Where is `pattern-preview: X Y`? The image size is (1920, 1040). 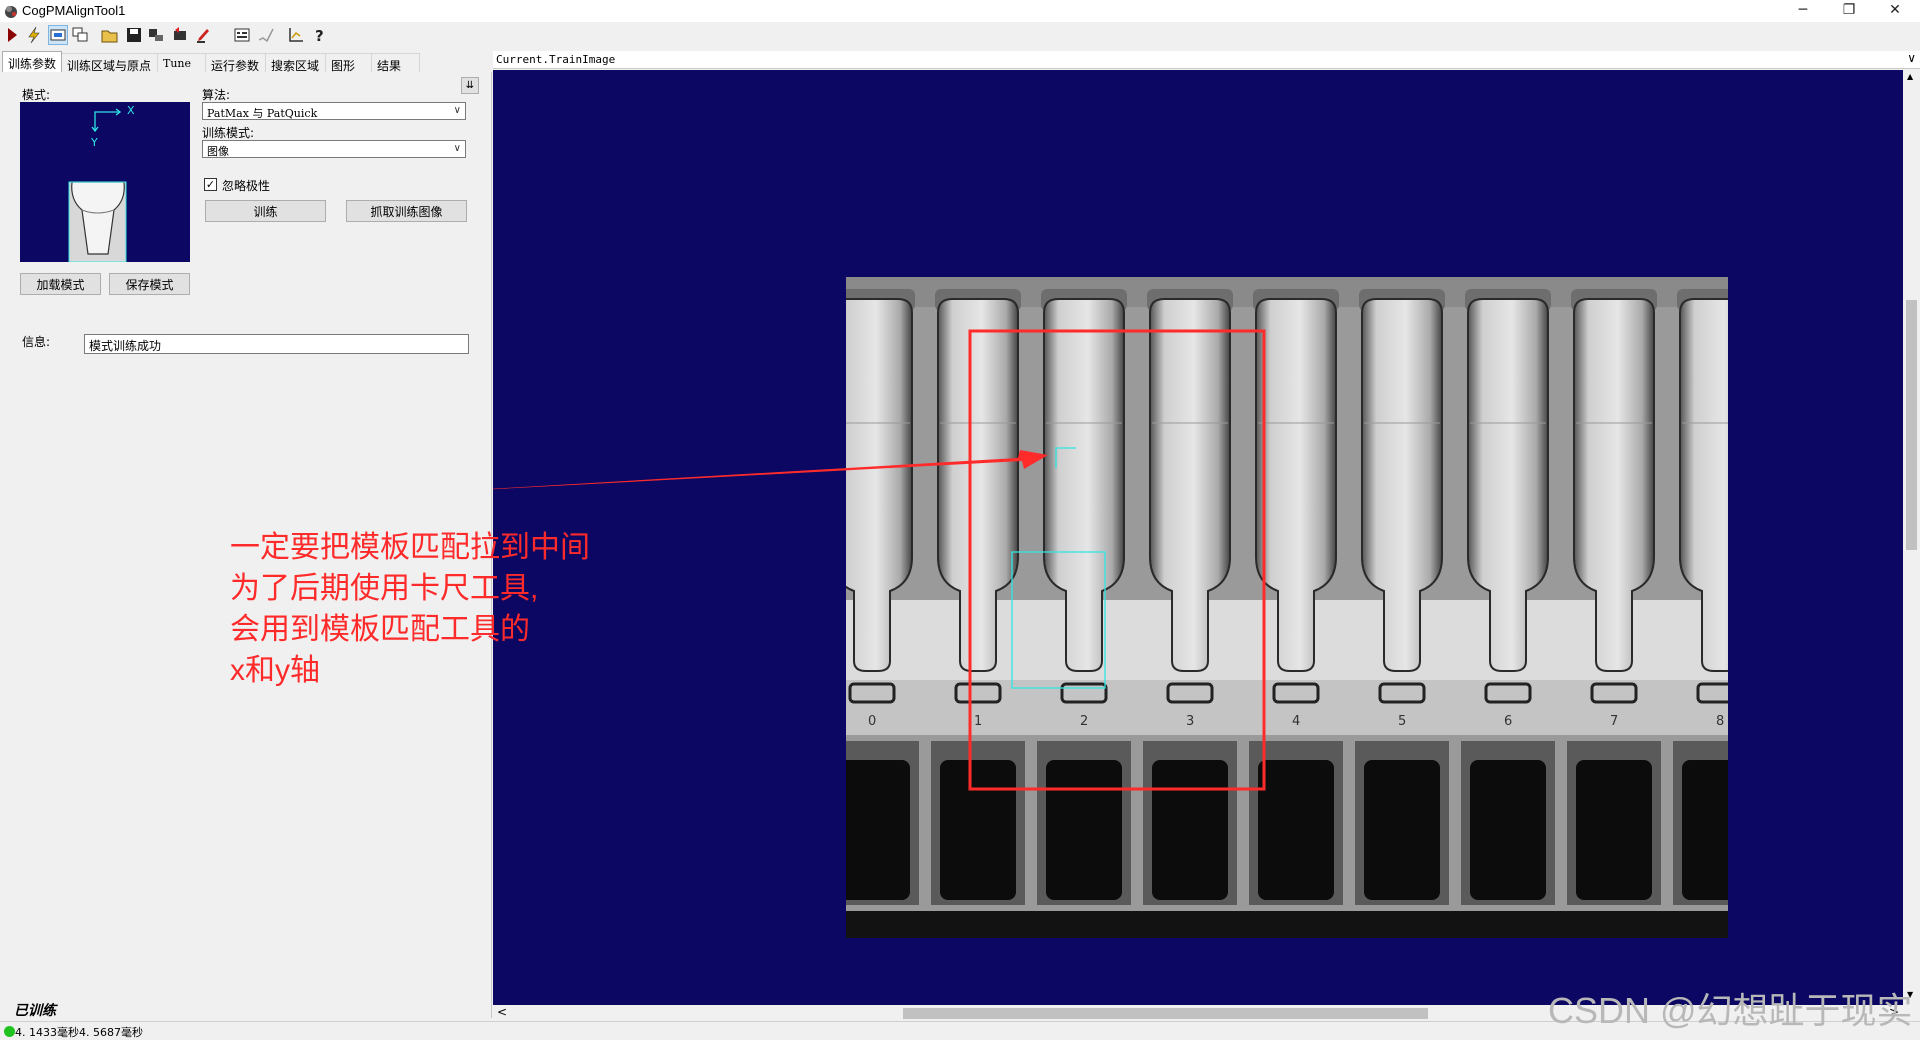 pattern-preview: X Y is located at coordinates (105, 182).